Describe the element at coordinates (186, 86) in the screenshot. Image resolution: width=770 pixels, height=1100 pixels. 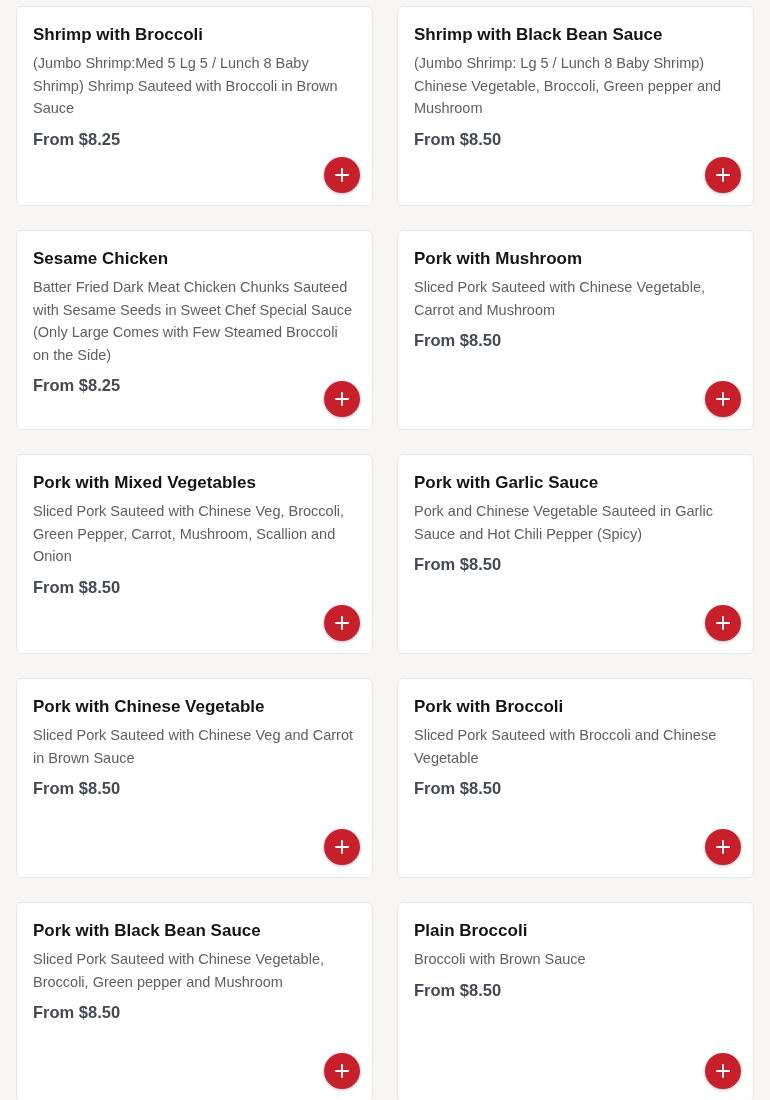
I see `item-description: (Jumbo Shrimp:Med 5 Lg 5 / Lunch 8 Baby Shrimp) Shrimp Sauteed with Broccoli in Brown Sauce` at that location.